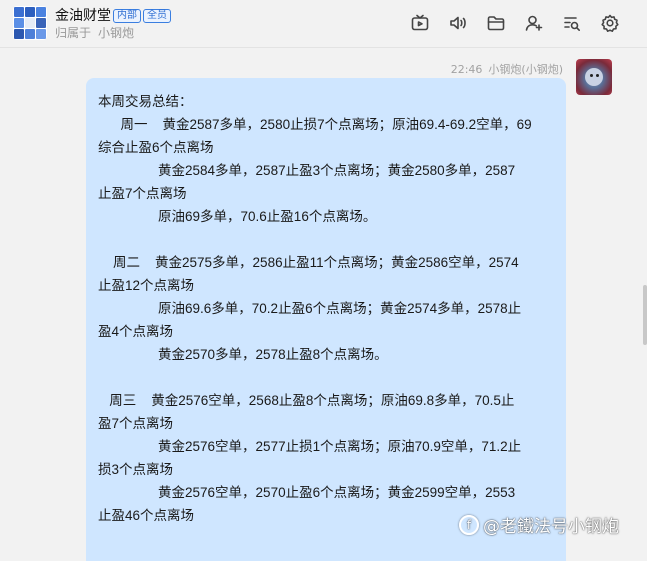 Image resolution: width=647 pixels, height=561 pixels. Describe the element at coordinates (610, 23) in the screenshot. I see `settings-icon` at that location.